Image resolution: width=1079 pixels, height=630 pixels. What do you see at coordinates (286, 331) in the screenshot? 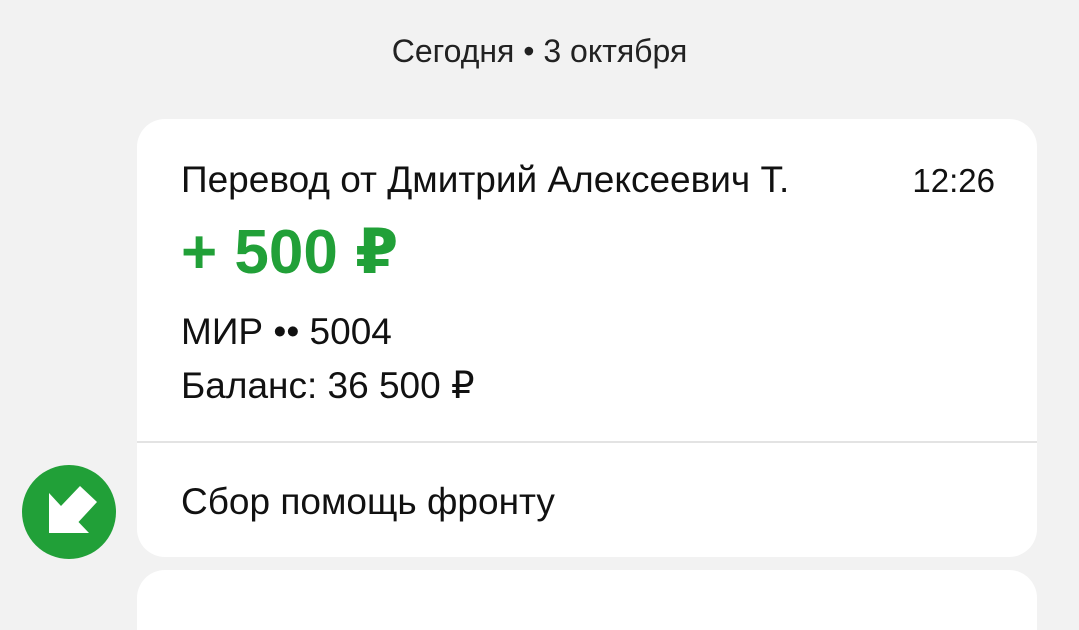
I see `account-info: МИР •• 5004` at bounding box center [286, 331].